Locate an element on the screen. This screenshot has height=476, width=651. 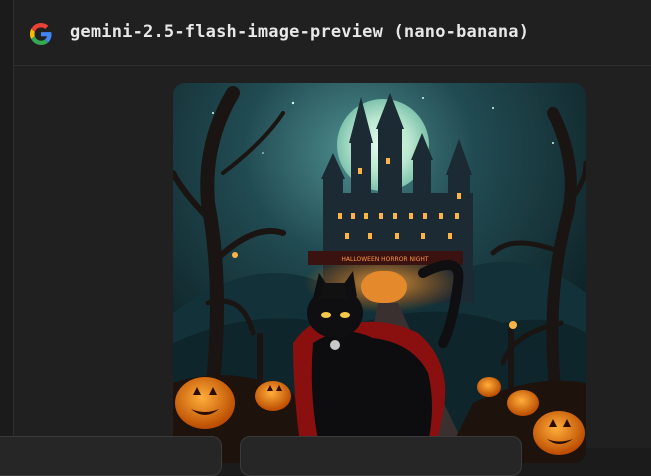
response-card-right is located at coordinates (381, 456).